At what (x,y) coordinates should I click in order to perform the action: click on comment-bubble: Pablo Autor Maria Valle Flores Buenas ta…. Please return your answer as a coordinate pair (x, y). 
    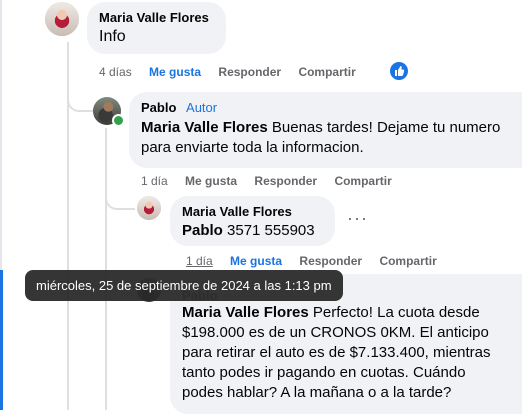
    Looking at the image, I should click on (325, 130).